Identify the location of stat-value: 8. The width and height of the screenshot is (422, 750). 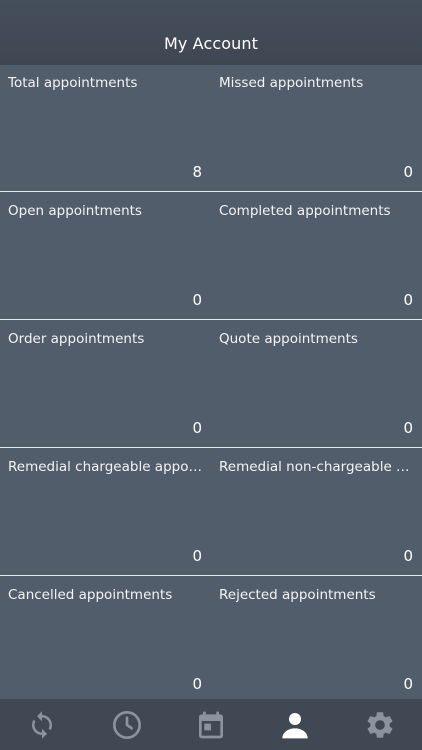
(197, 172).